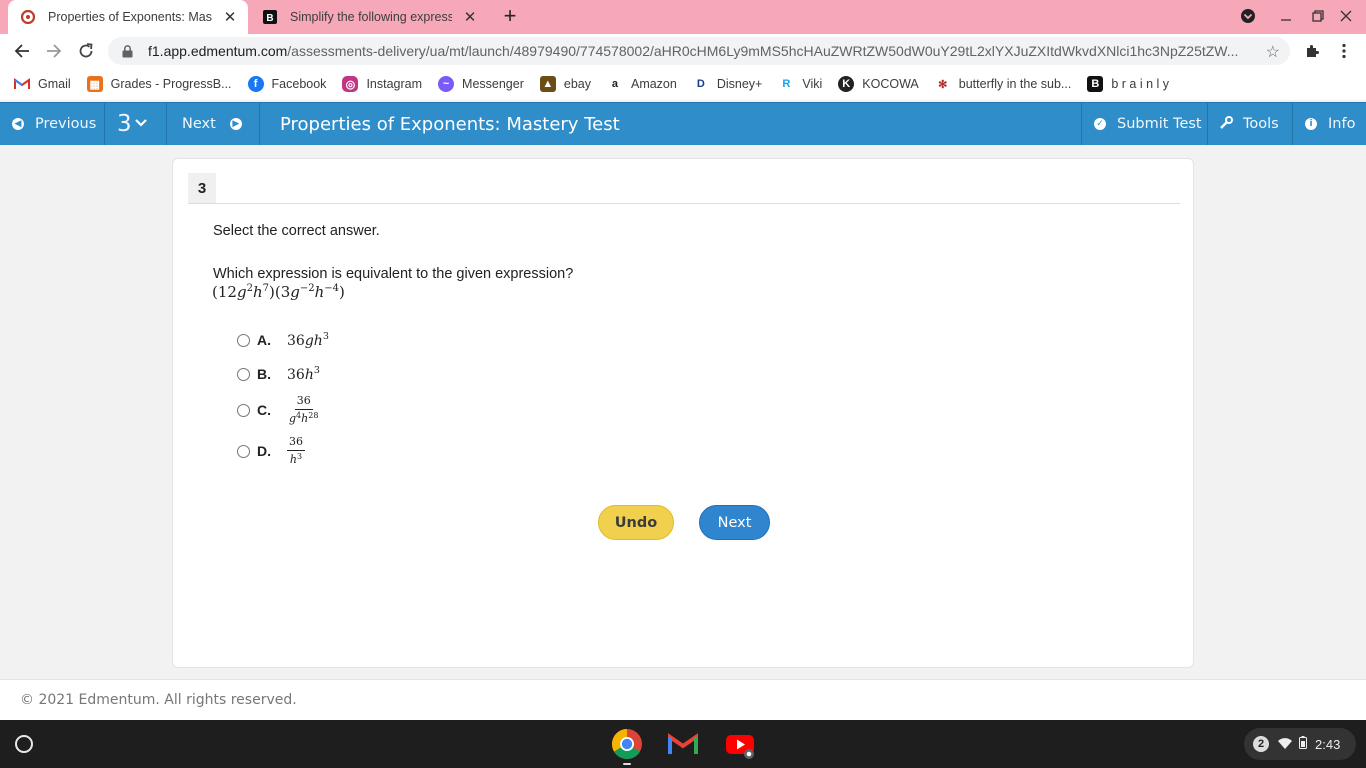 This screenshot has width=1366, height=768. Describe the element at coordinates (296, 231) in the screenshot. I see `instruction-text: Select the correct answer.` at that location.